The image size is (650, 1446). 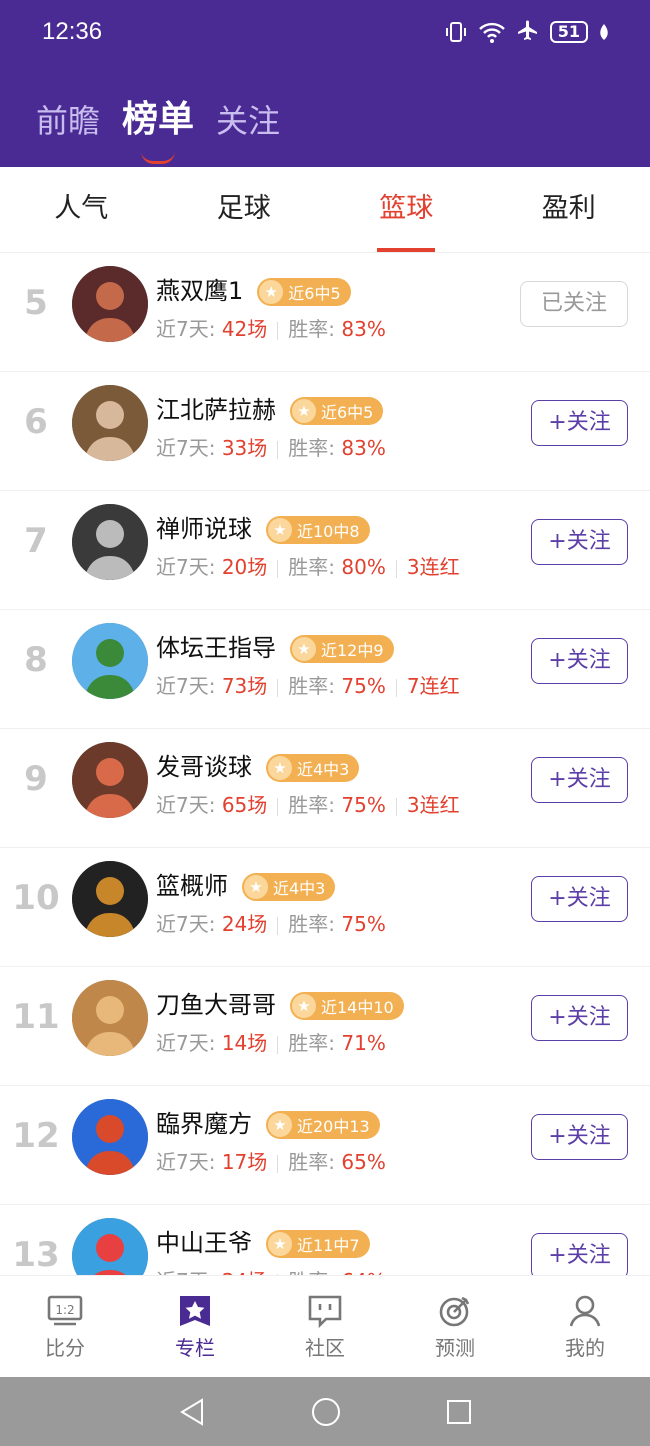 I want to click on nav-column: 专栏, so click(x=195, y=1326).